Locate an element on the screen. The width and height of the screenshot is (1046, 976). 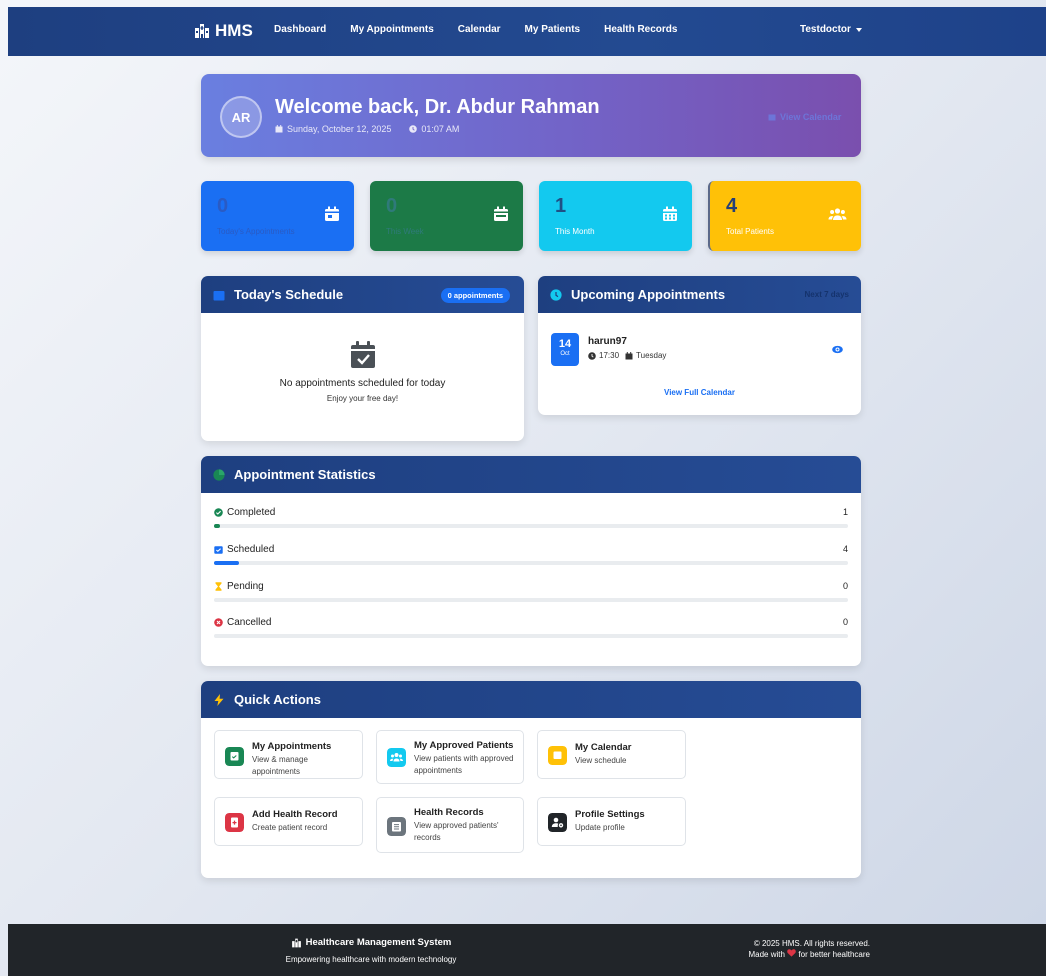
user-menu: Testdoctor is located at coordinates (831, 29).